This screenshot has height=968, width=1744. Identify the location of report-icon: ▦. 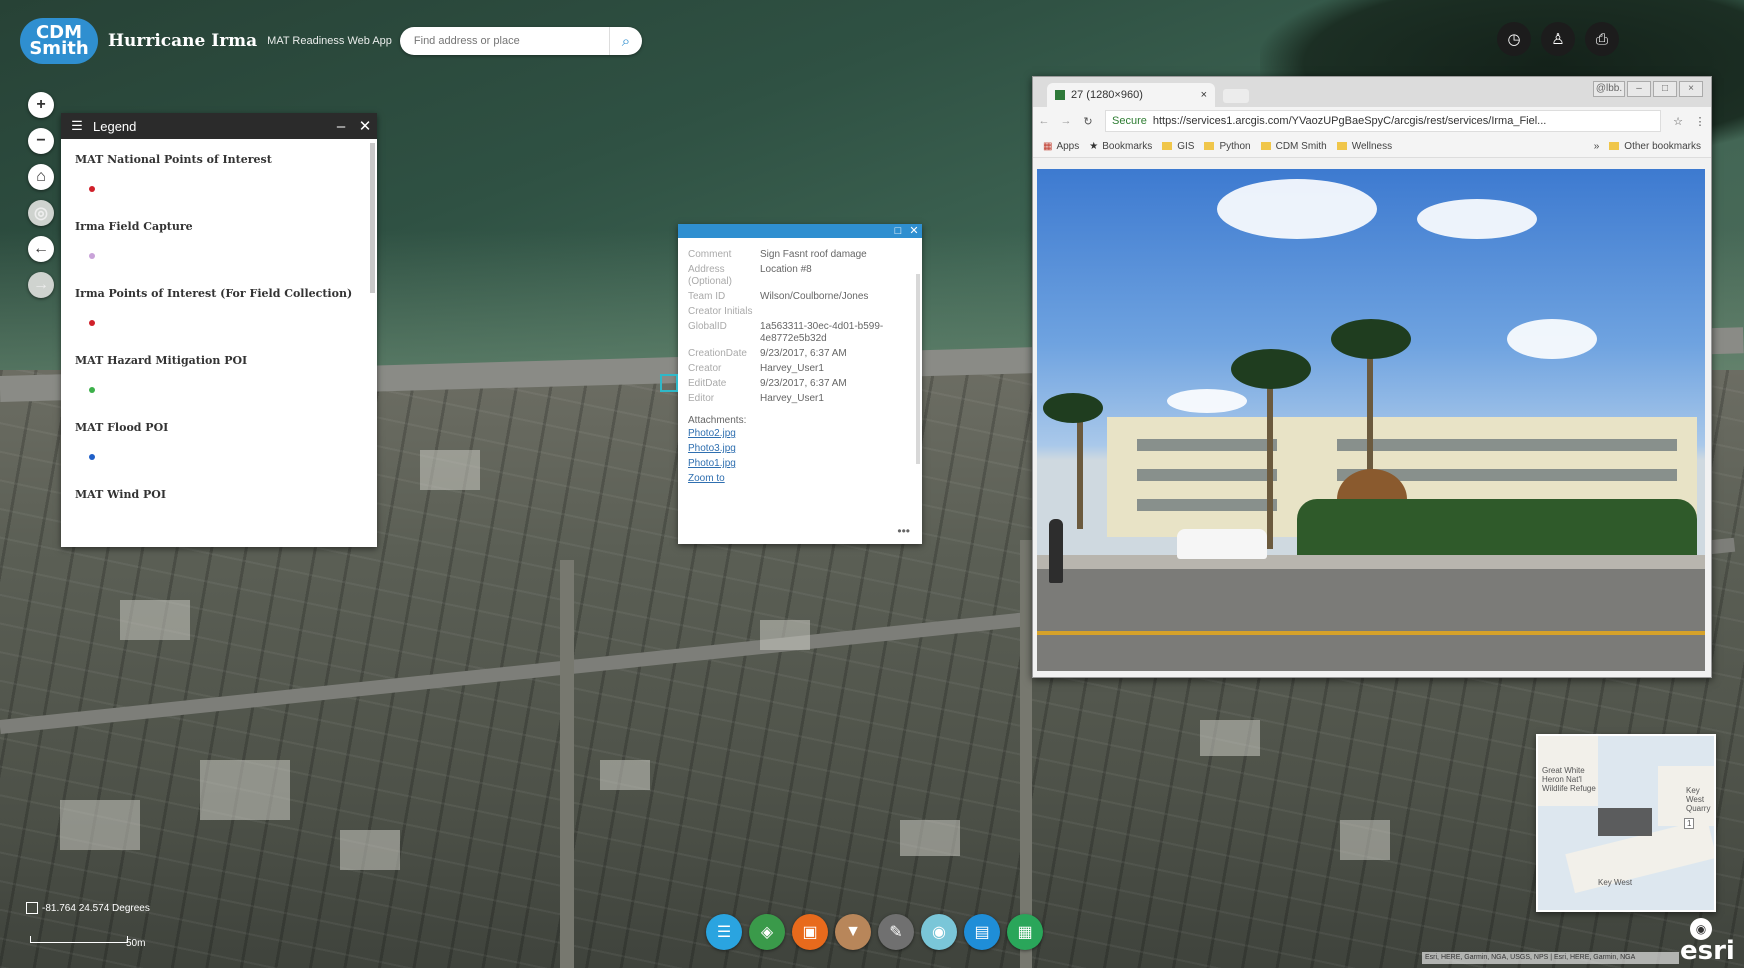
(1025, 932).